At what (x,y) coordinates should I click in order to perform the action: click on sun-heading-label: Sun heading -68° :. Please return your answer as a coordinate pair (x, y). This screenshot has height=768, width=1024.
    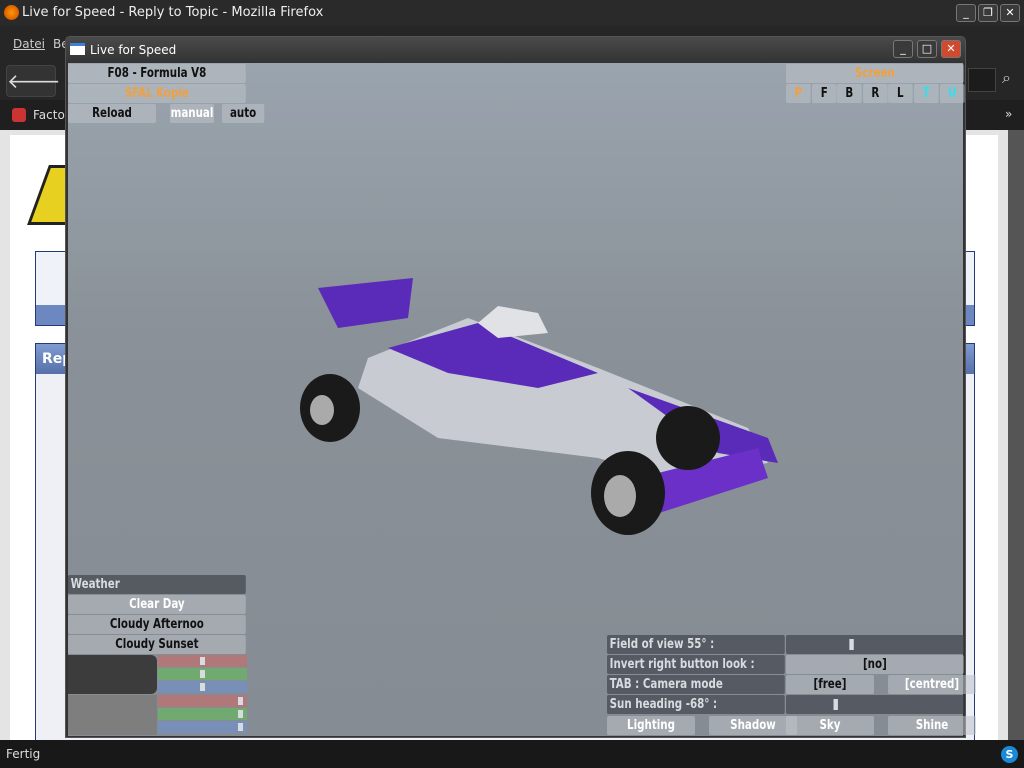
    Looking at the image, I should click on (696, 704).